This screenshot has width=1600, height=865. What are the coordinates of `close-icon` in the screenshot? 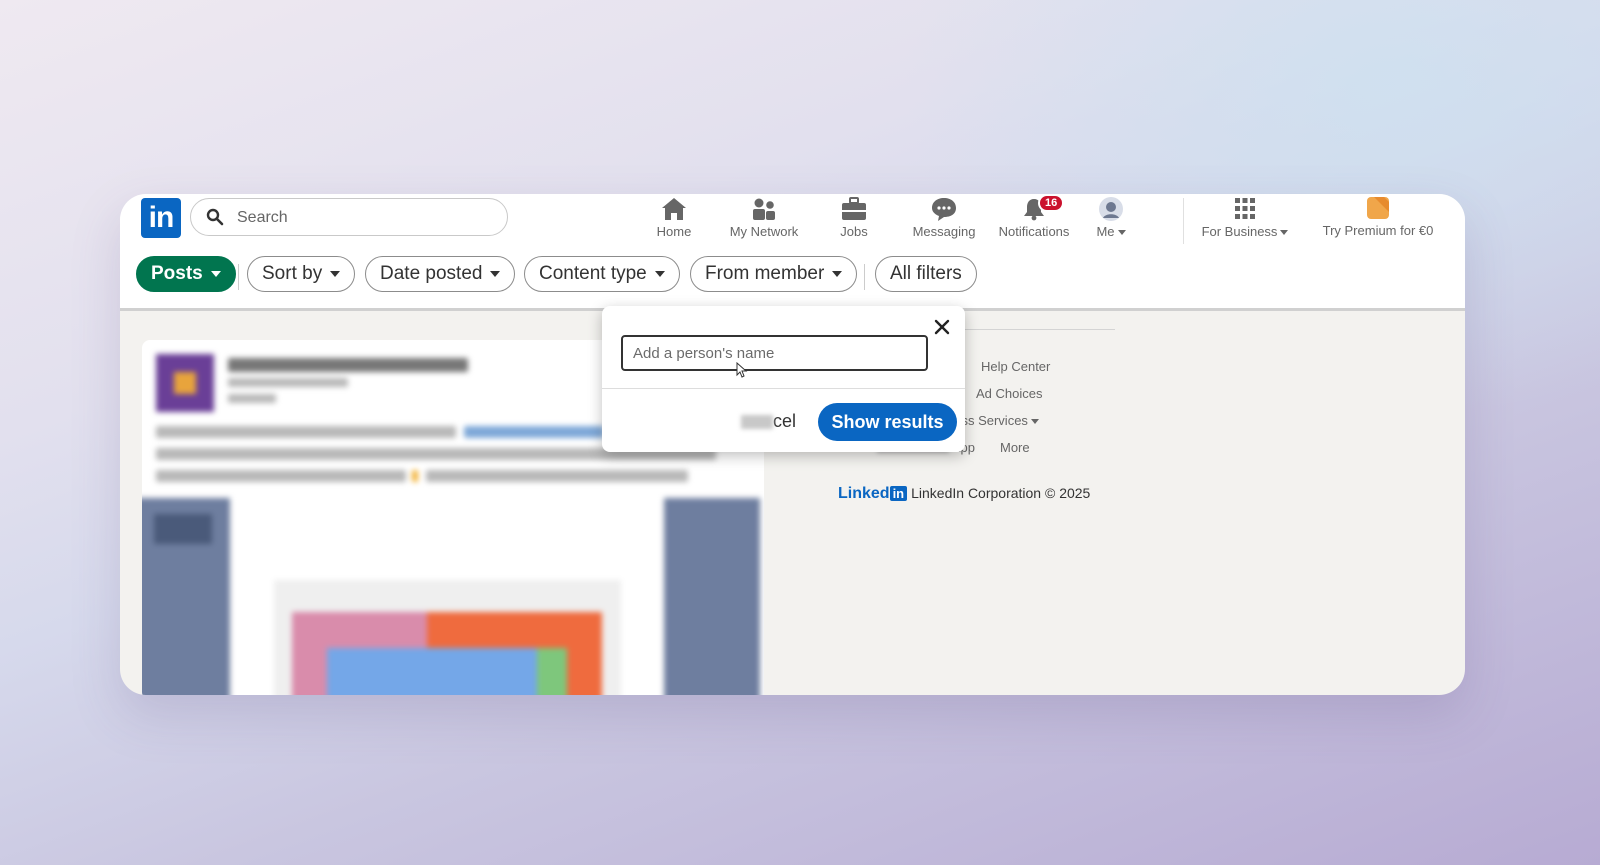 It's located at (942, 327).